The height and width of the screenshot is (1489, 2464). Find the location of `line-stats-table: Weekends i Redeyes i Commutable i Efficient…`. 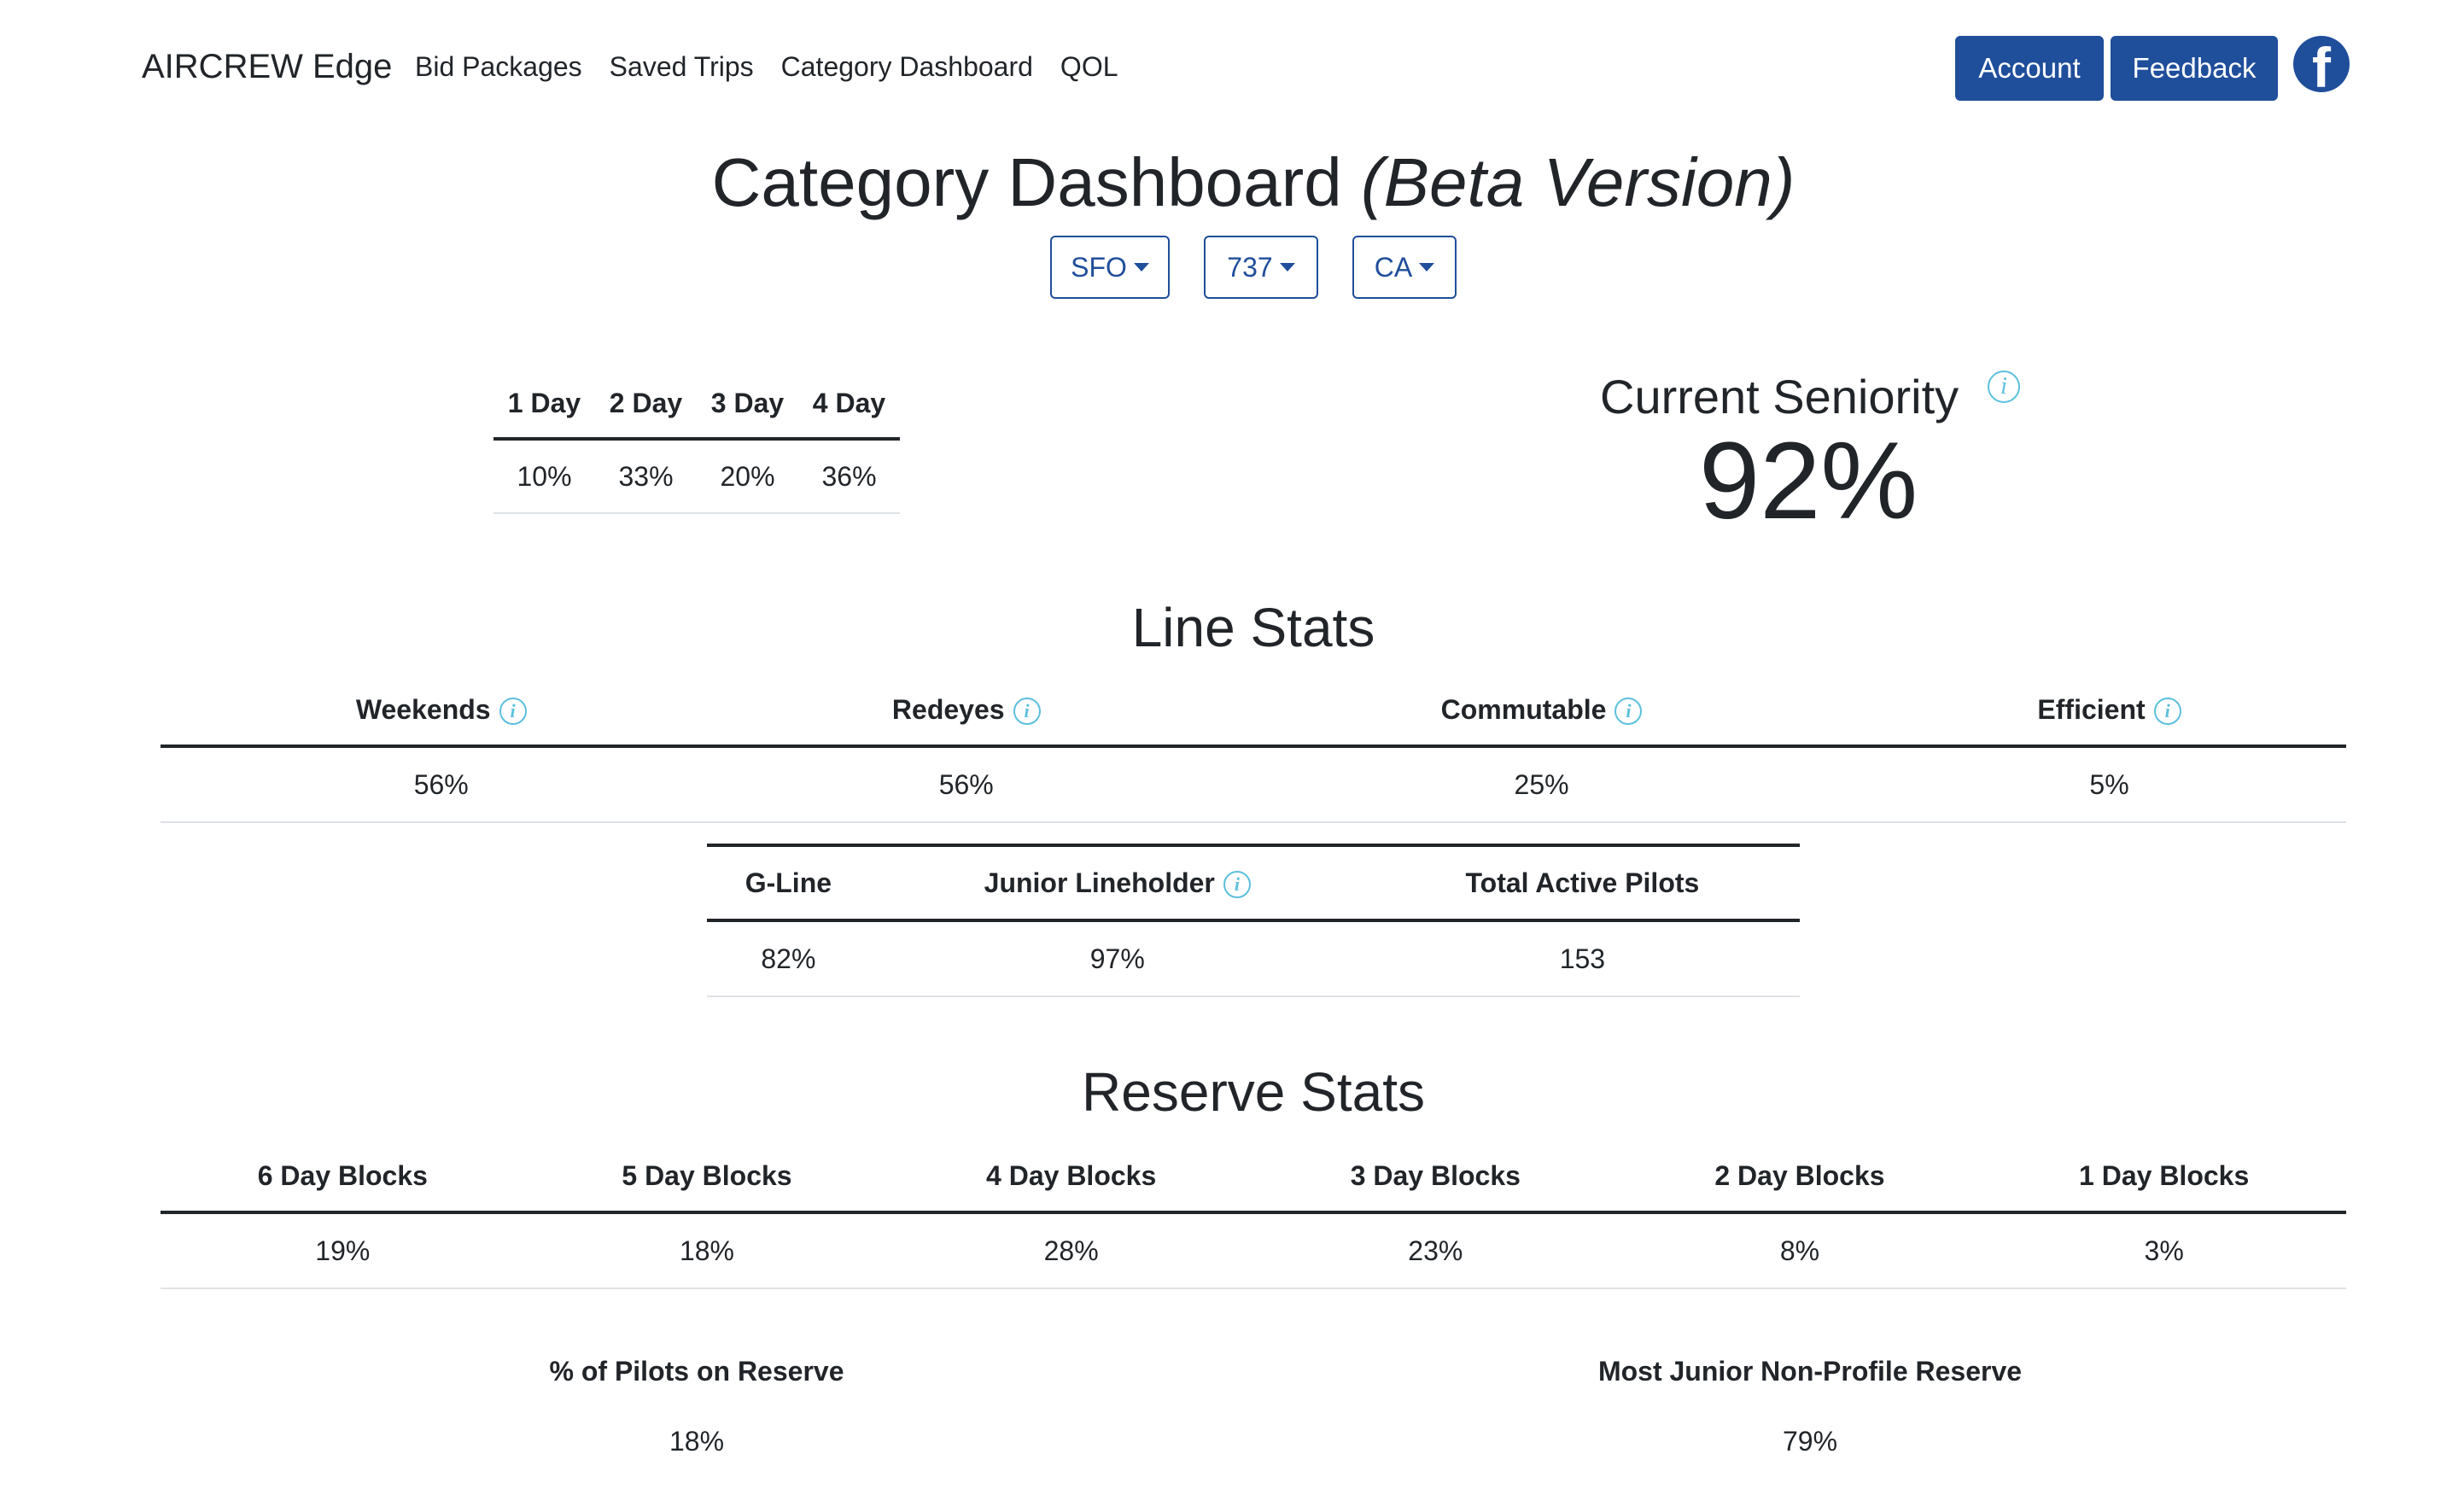

line-stats-table: Weekends i Redeyes i Commutable i Efficient… is located at coordinates (1253, 748).